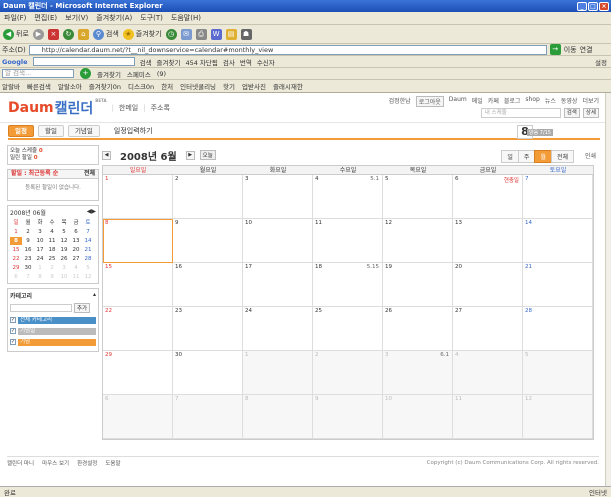 This screenshot has width=611, height=497. Describe the element at coordinates (254, 86) in the screenshot. I see `link-item: 업받사진` at that location.